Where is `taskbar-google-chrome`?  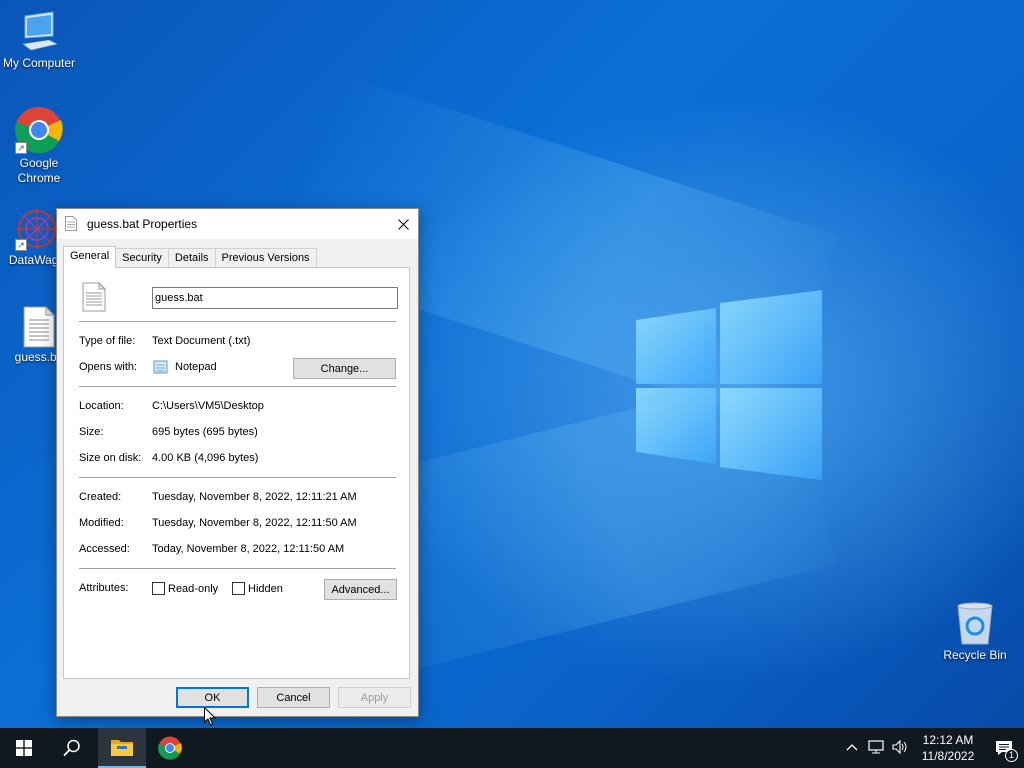 taskbar-google-chrome is located at coordinates (170, 748).